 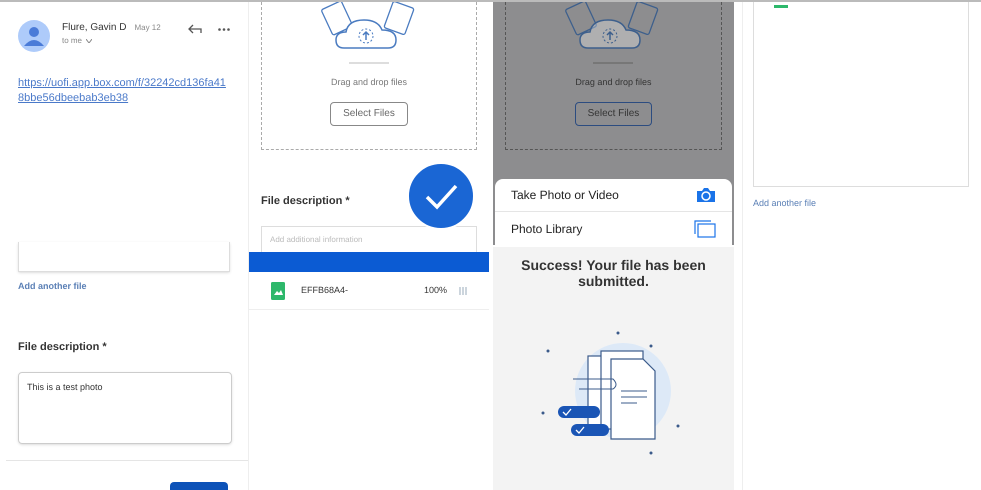 What do you see at coordinates (125, 408) in the screenshot?
I see `description-field: This is a test photo` at bounding box center [125, 408].